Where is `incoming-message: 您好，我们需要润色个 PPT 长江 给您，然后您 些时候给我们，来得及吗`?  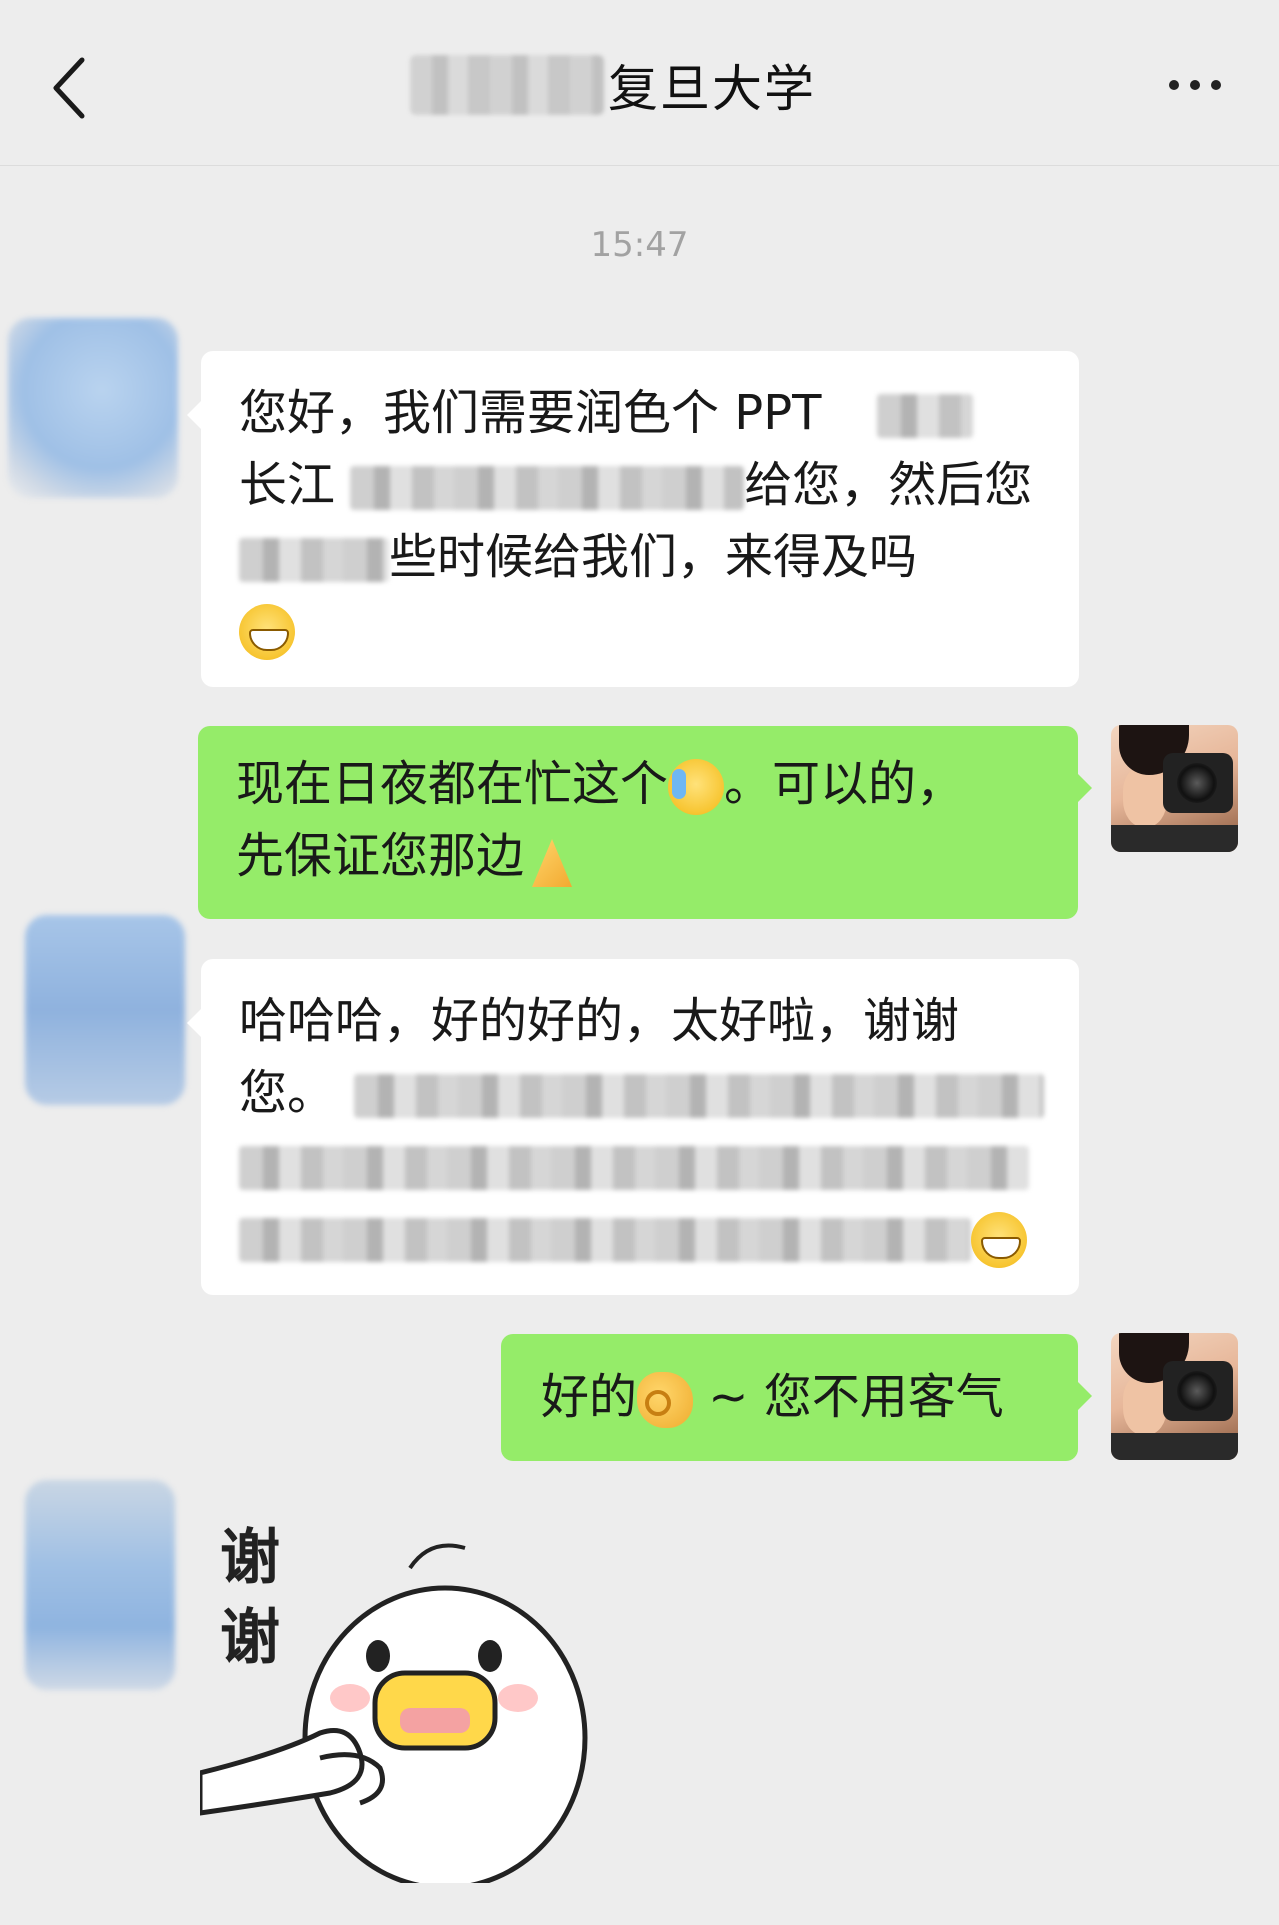
incoming-message: 您好，我们需要润色个 PPT 长江 给您，然后您 些时候给我们，来得及吗 is located at coordinates (633, 519).